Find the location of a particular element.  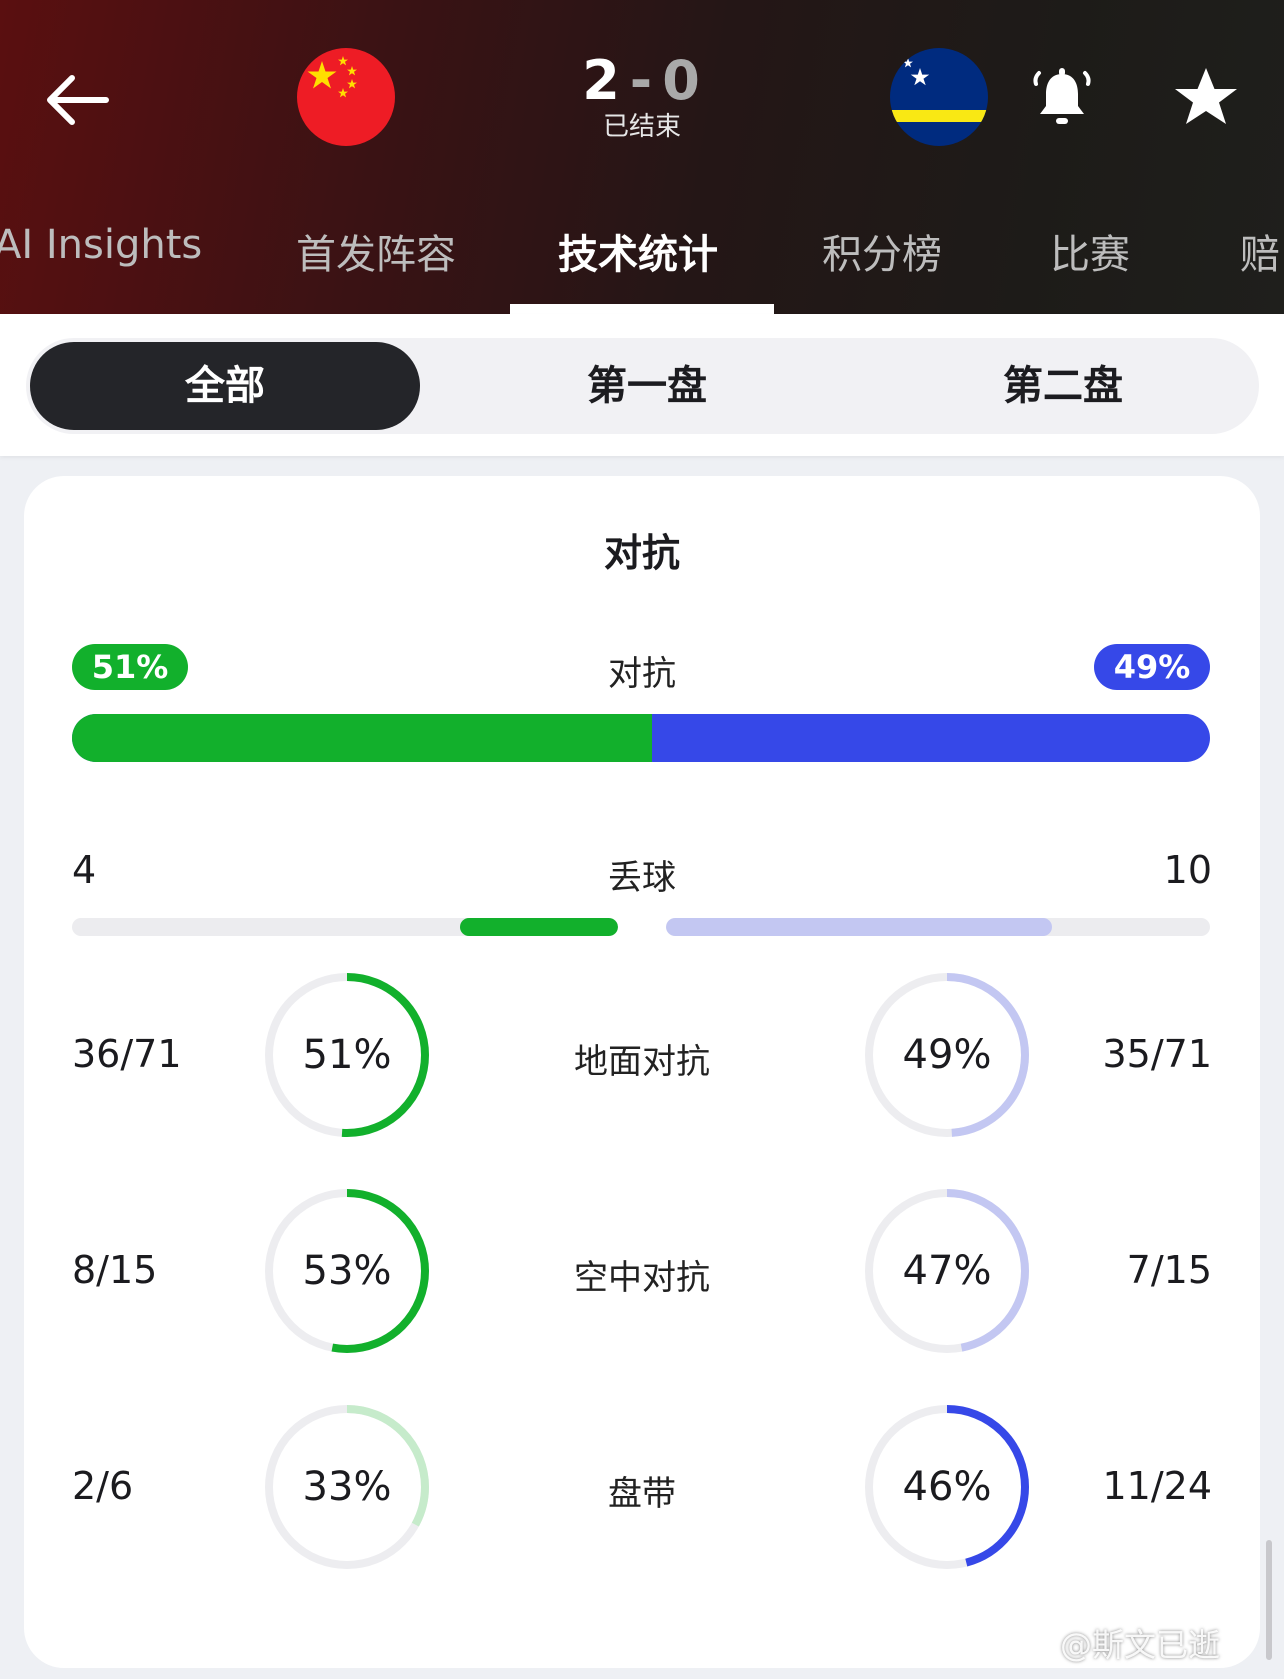

tab-lineups: 首发阵容 is located at coordinates (376, 251).